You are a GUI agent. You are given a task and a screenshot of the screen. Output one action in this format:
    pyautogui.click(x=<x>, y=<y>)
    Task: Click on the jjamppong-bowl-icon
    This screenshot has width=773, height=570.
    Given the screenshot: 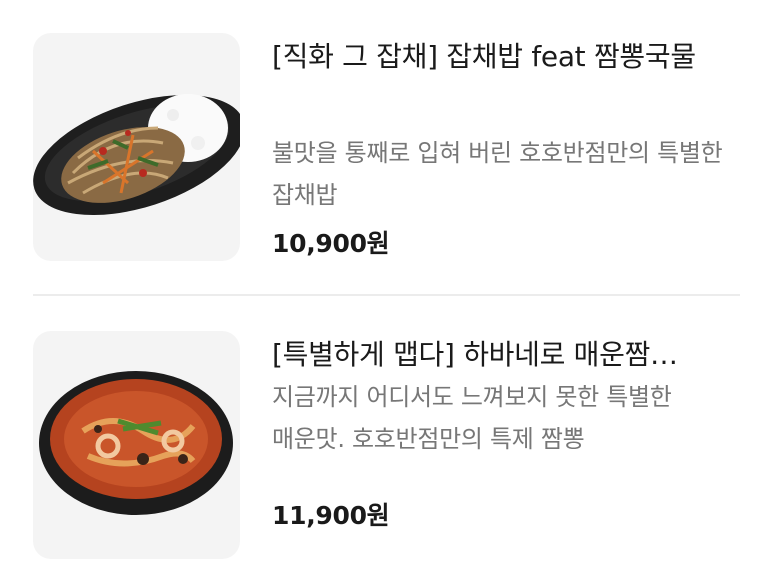 What is the action you would take?
    pyautogui.click(x=136, y=443)
    